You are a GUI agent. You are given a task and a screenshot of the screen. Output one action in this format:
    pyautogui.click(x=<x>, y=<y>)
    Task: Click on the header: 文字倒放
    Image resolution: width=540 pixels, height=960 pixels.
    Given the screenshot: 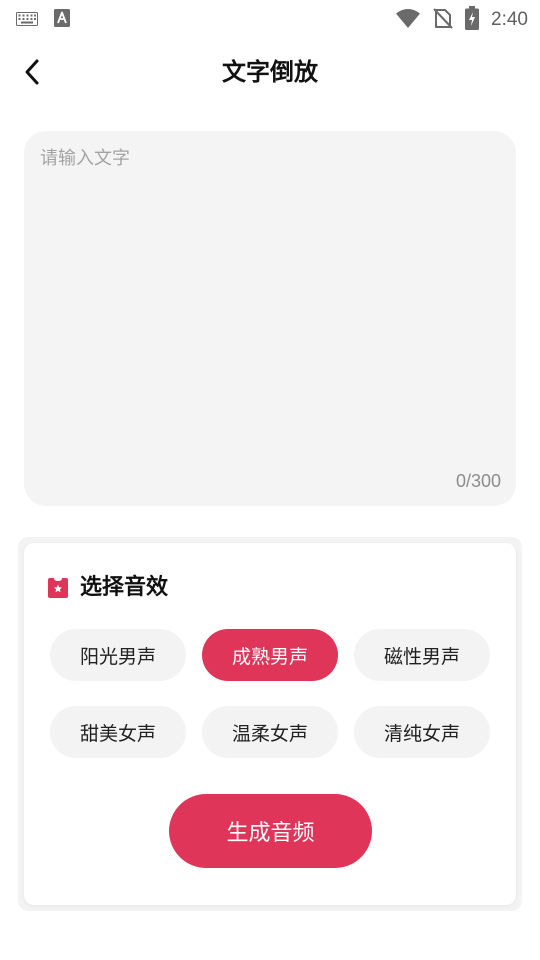 What is the action you would take?
    pyautogui.click(x=270, y=72)
    